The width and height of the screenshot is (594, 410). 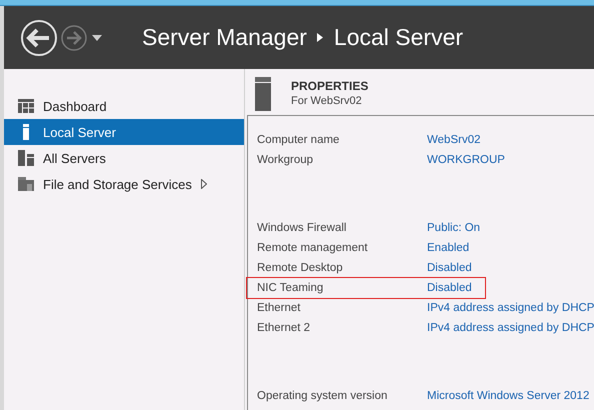 What do you see at coordinates (319, 37) in the screenshot?
I see `breadcrumb-separator-icon` at bounding box center [319, 37].